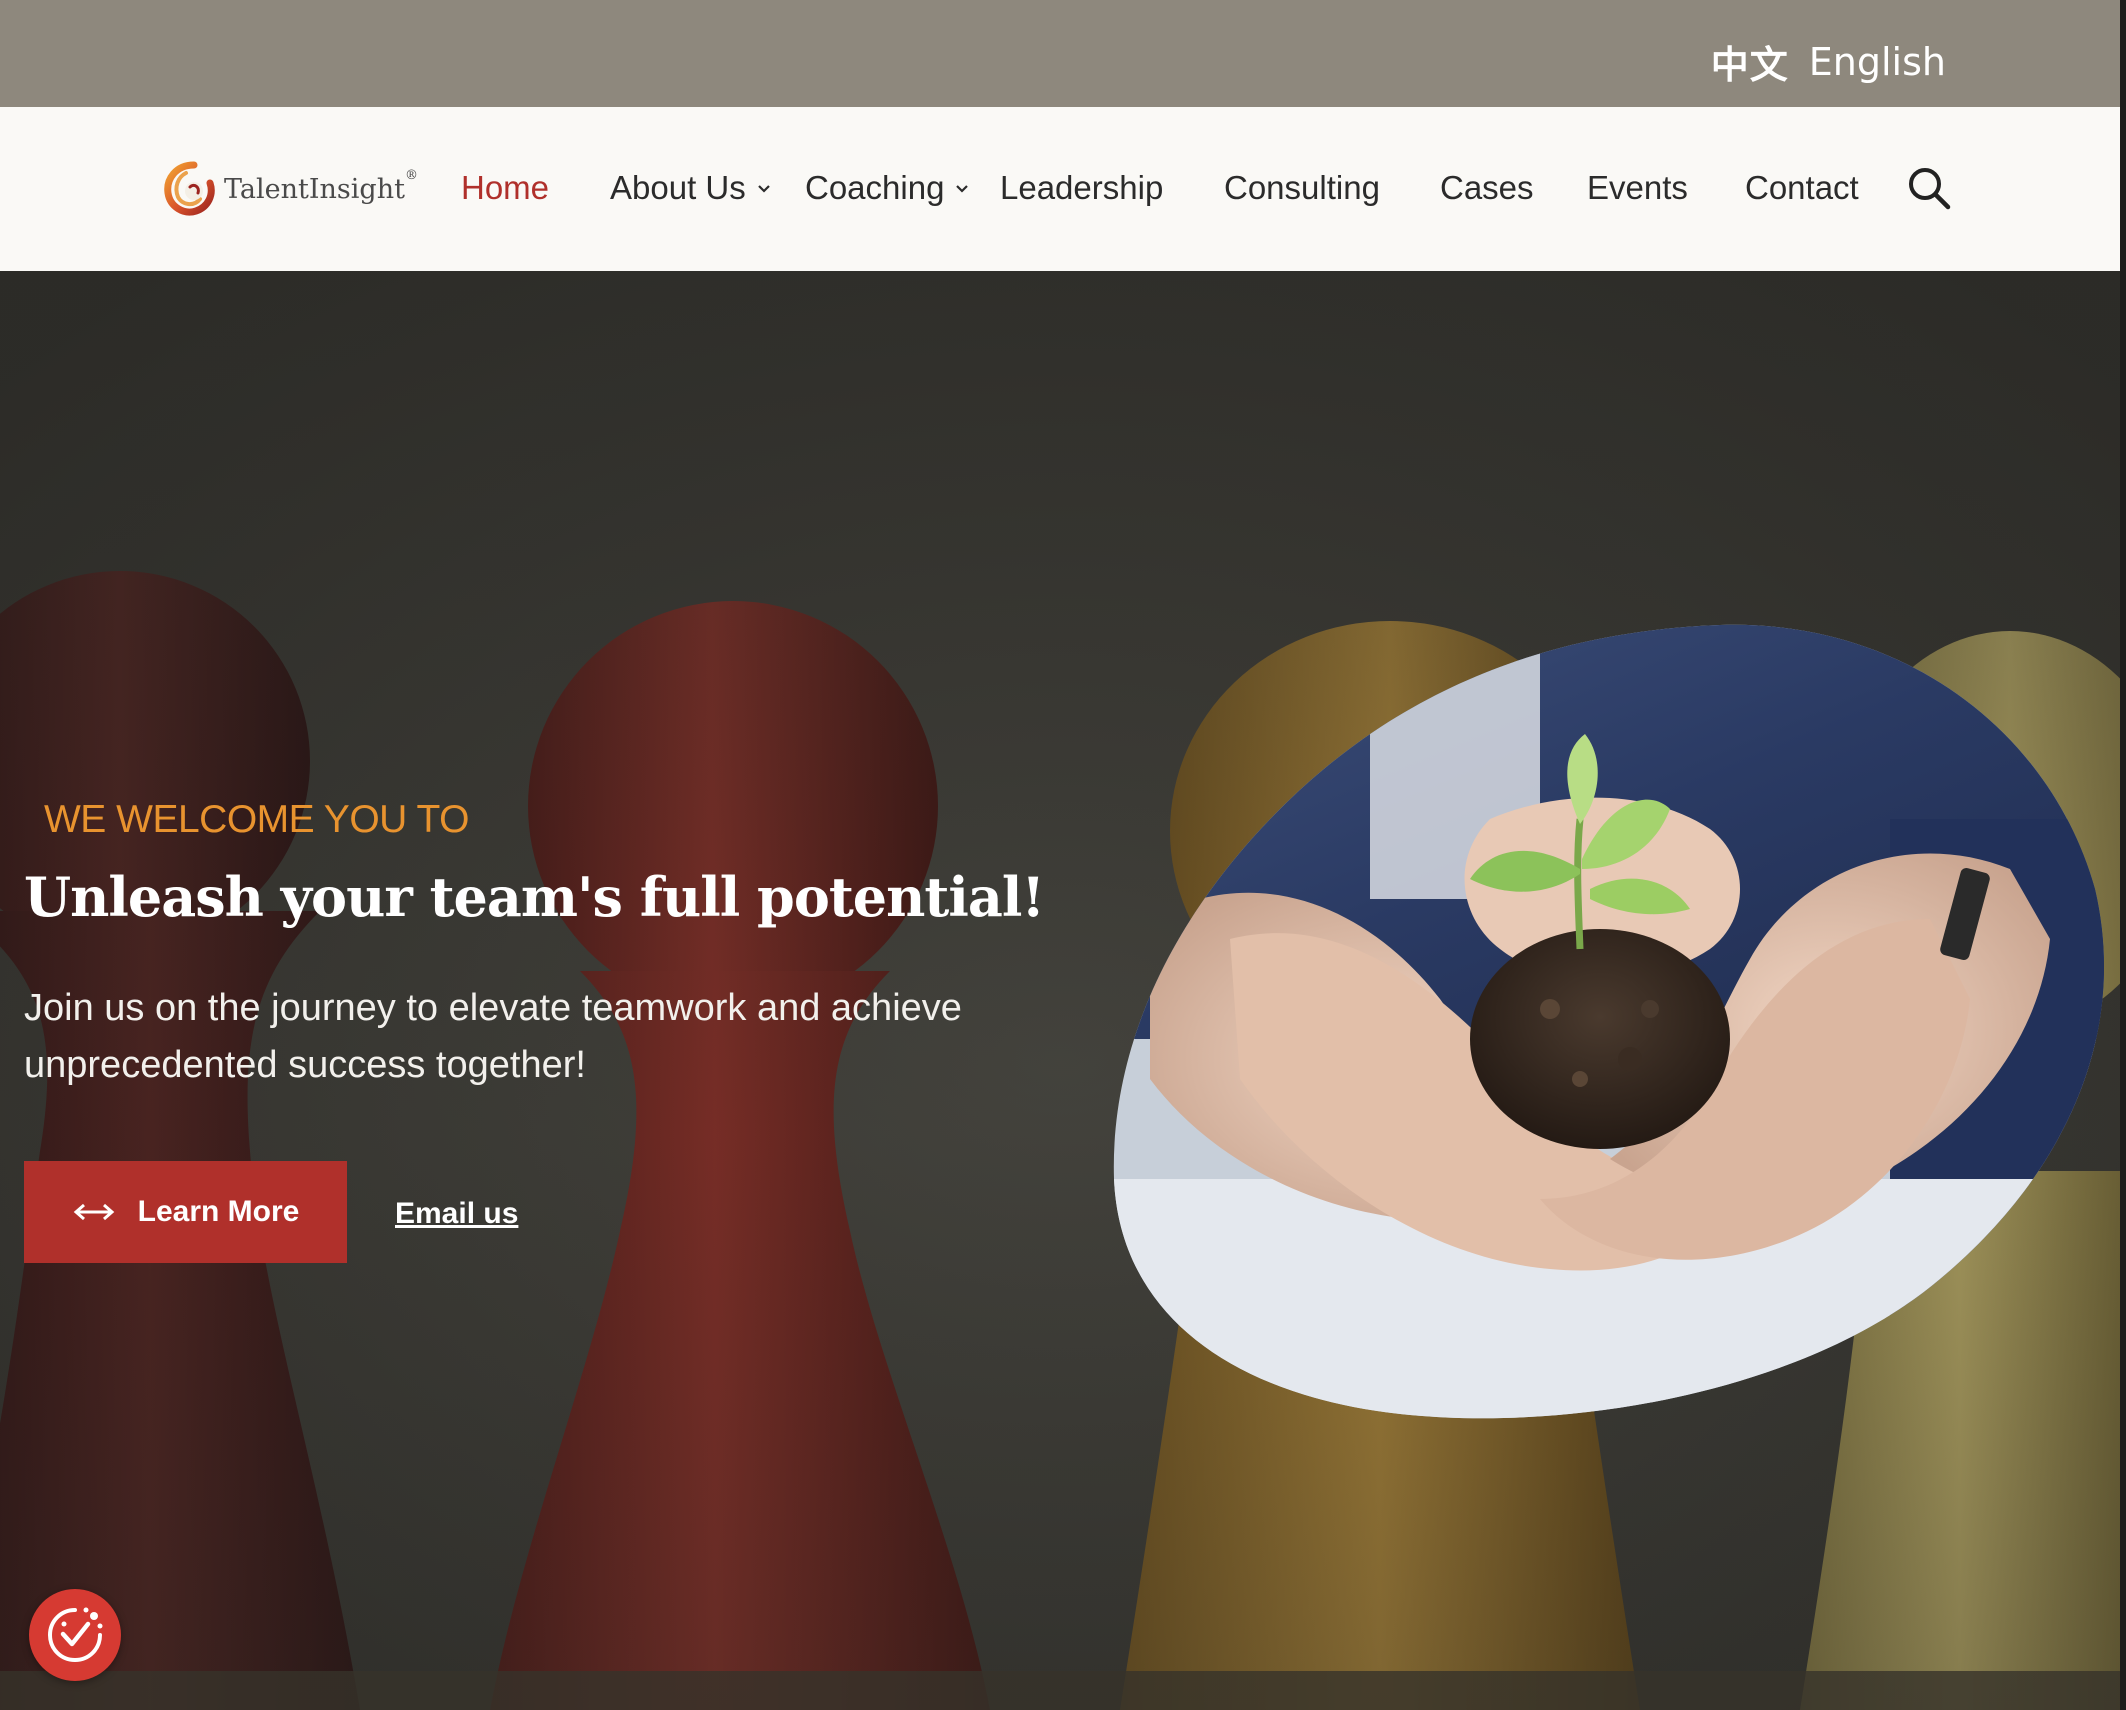  I want to click on lang-chinese-link: 中文, so click(1750, 61).